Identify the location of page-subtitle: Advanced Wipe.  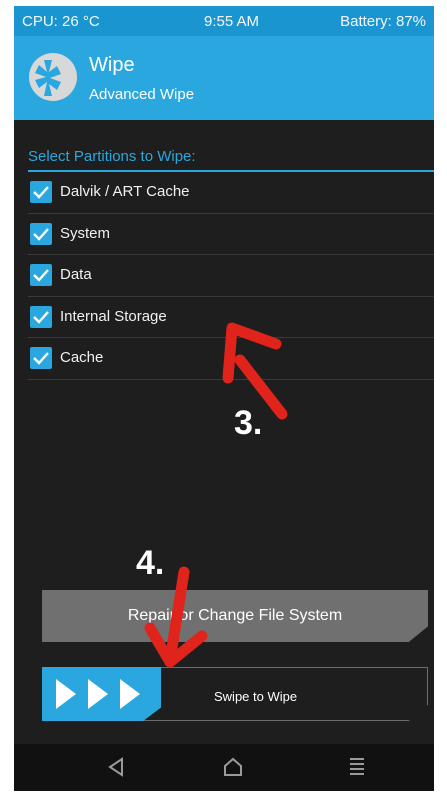
(142, 94).